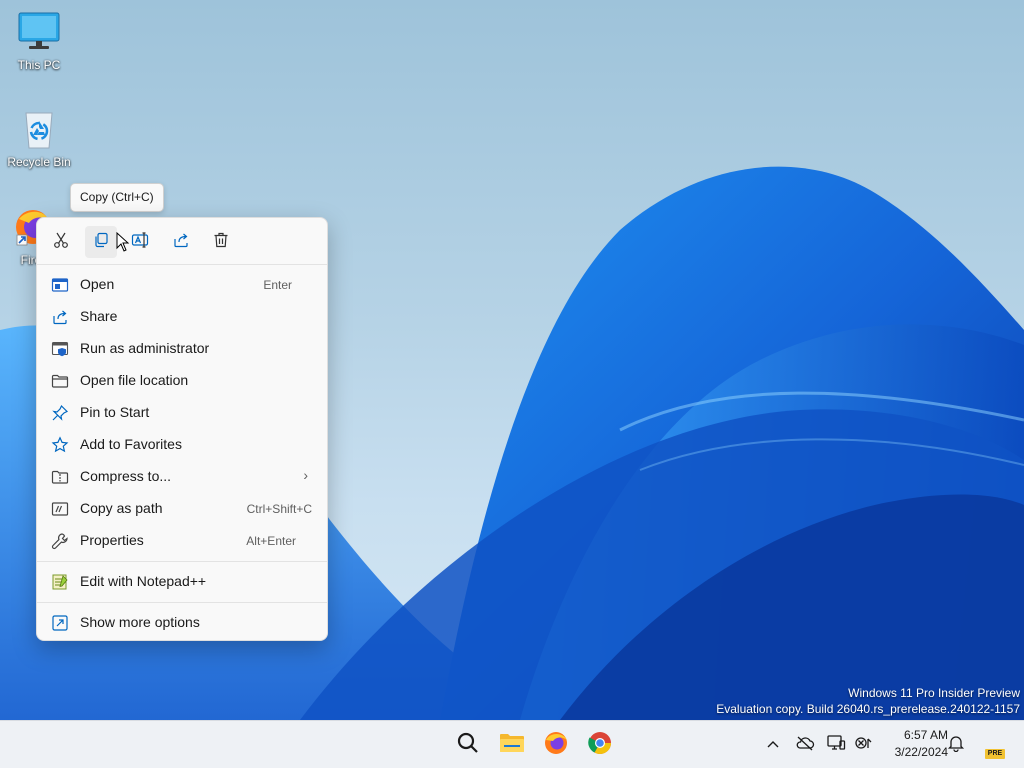 Image resolution: width=1024 pixels, height=768 pixels. What do you see at coordinates (995, 754) in the screenshot?
I see `insider-pre-badge: PRE` at bounding box center [995, 754].